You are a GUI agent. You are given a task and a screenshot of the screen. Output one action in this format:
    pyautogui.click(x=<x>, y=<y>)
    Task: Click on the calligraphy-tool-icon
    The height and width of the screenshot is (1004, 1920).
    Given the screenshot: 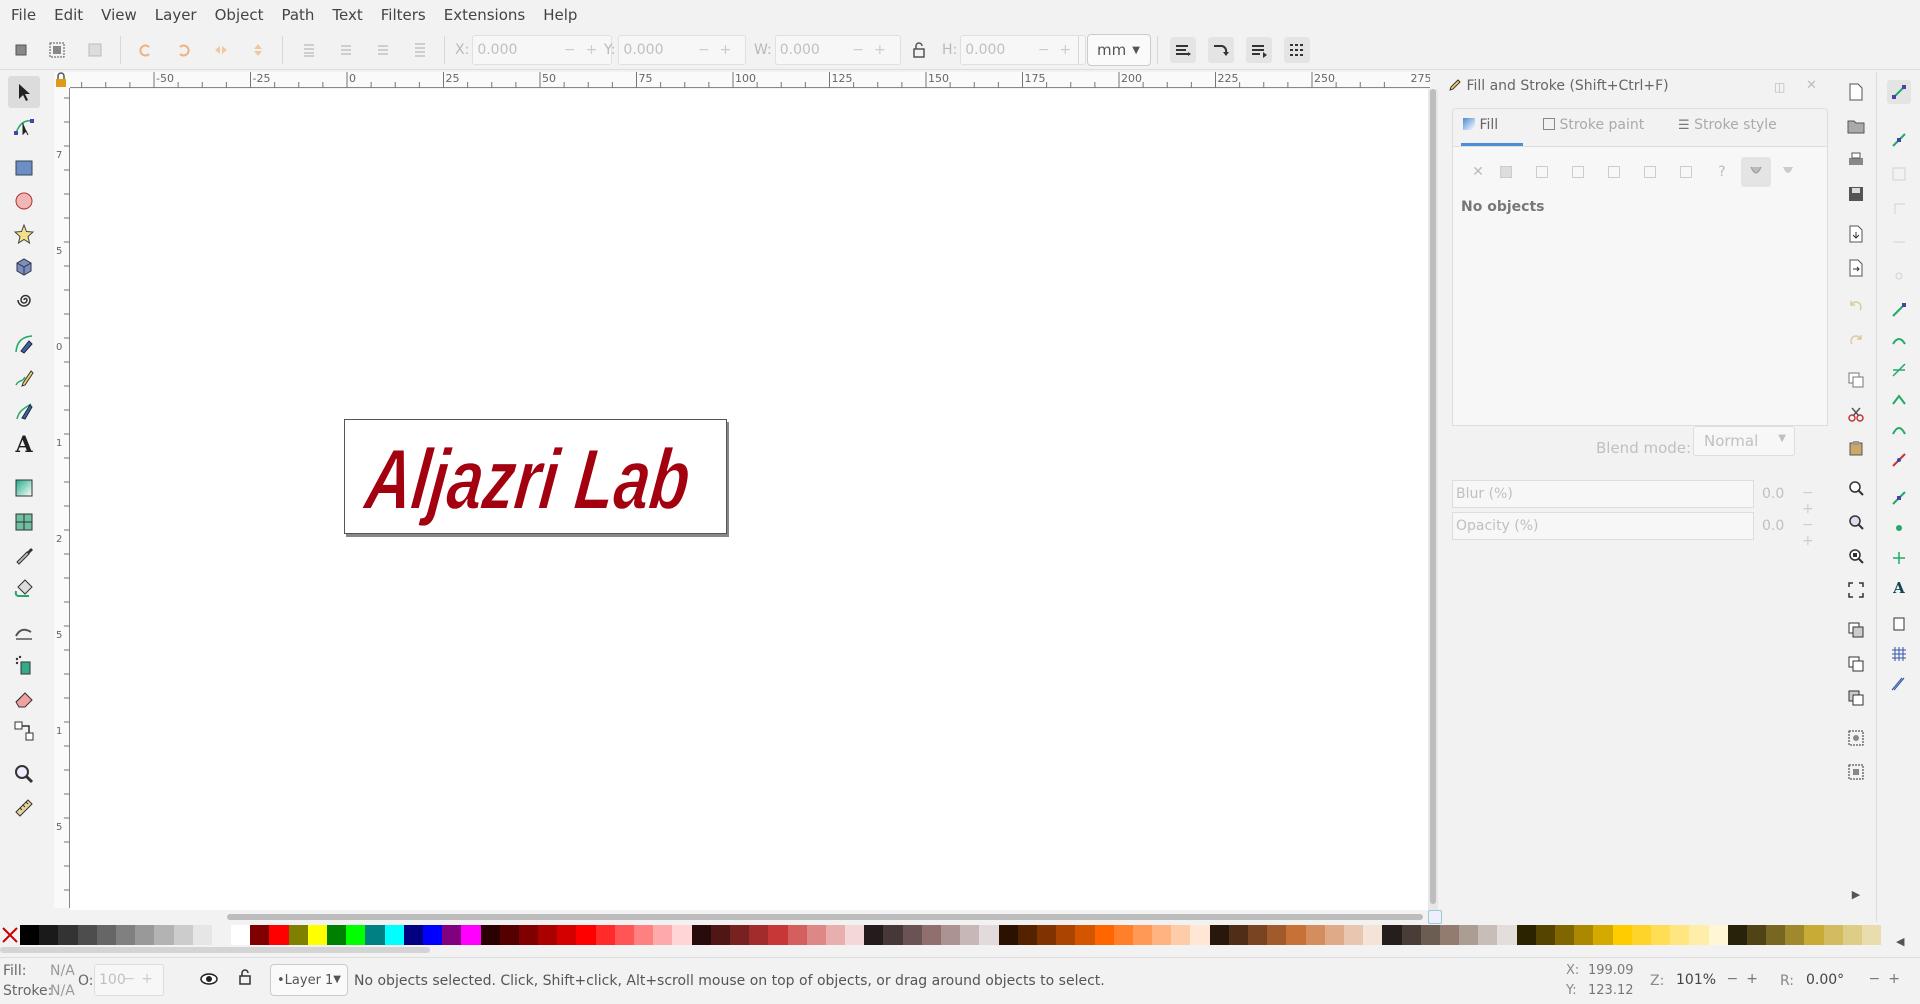 What is the action you would take?
    pyautogui.click(x=24, y=411)
    